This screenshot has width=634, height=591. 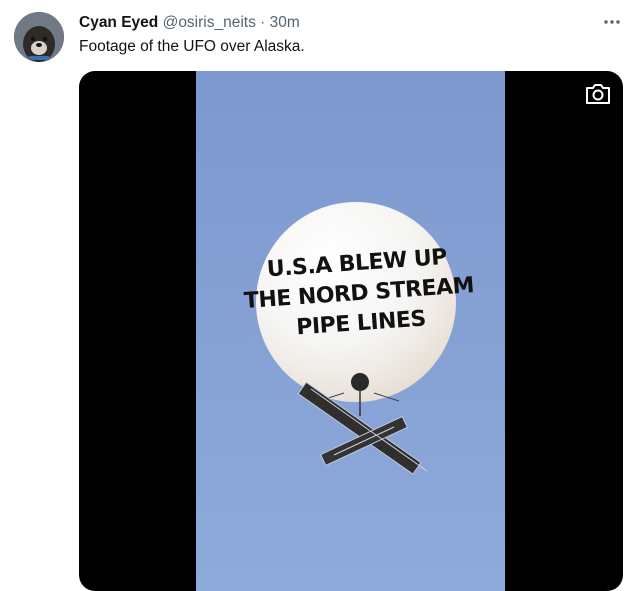 I want to click on author-handle: @osiris_neits, so click(x=209, y=22).